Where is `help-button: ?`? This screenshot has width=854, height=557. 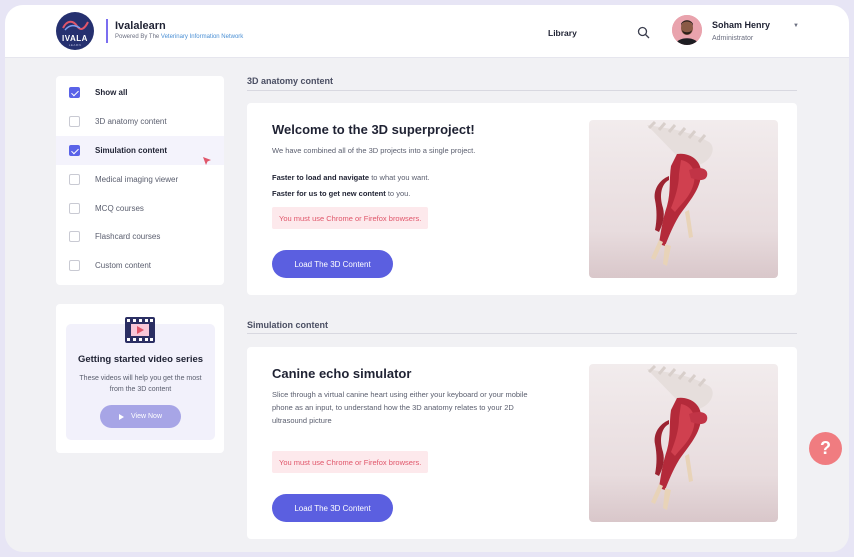
help-button: ? is located at coordinates (825, 448).